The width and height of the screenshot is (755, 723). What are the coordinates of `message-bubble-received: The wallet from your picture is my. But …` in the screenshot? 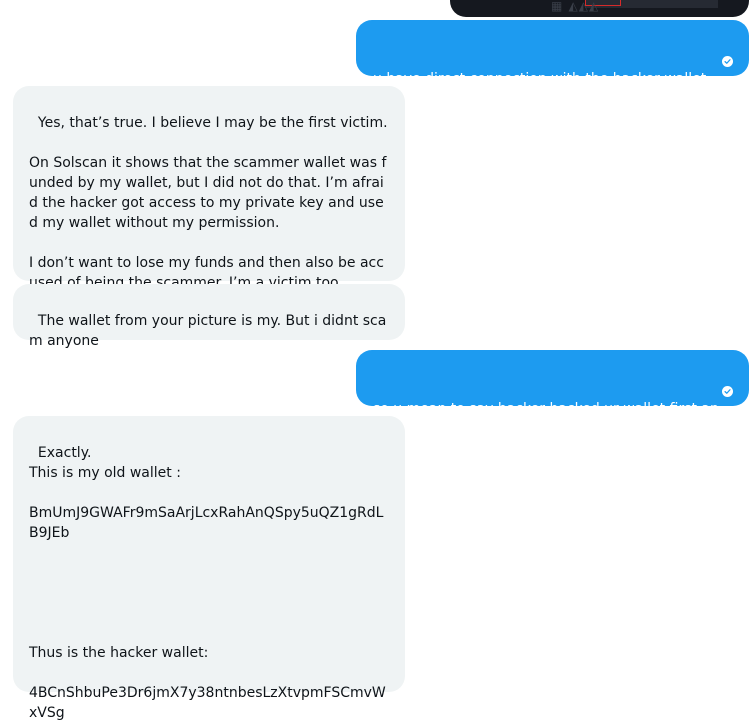 It's located at (209, 316).